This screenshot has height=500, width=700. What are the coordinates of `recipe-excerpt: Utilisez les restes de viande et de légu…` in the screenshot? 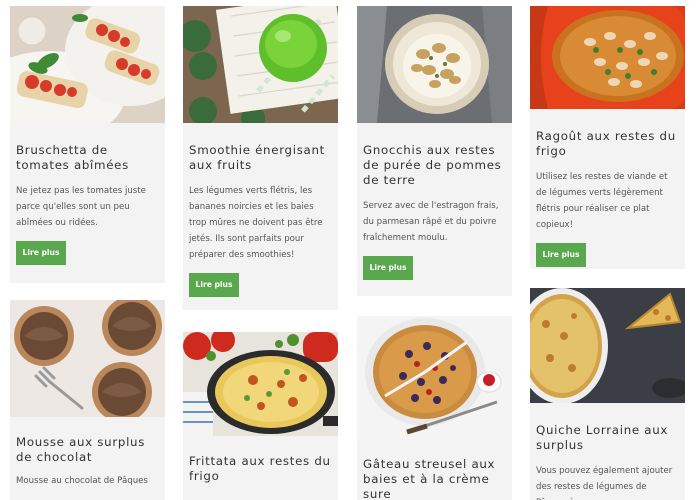 It's located at (602, 201).